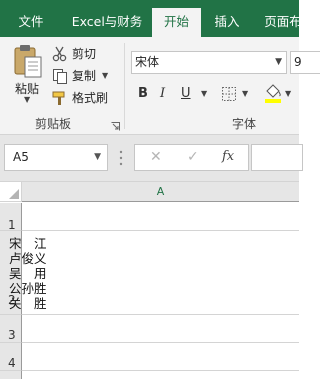 This screenshot has width=320, height=383. Describe the element at coordinates (160, 192) in the screenshot. I see `column-header-a: A` at that location.